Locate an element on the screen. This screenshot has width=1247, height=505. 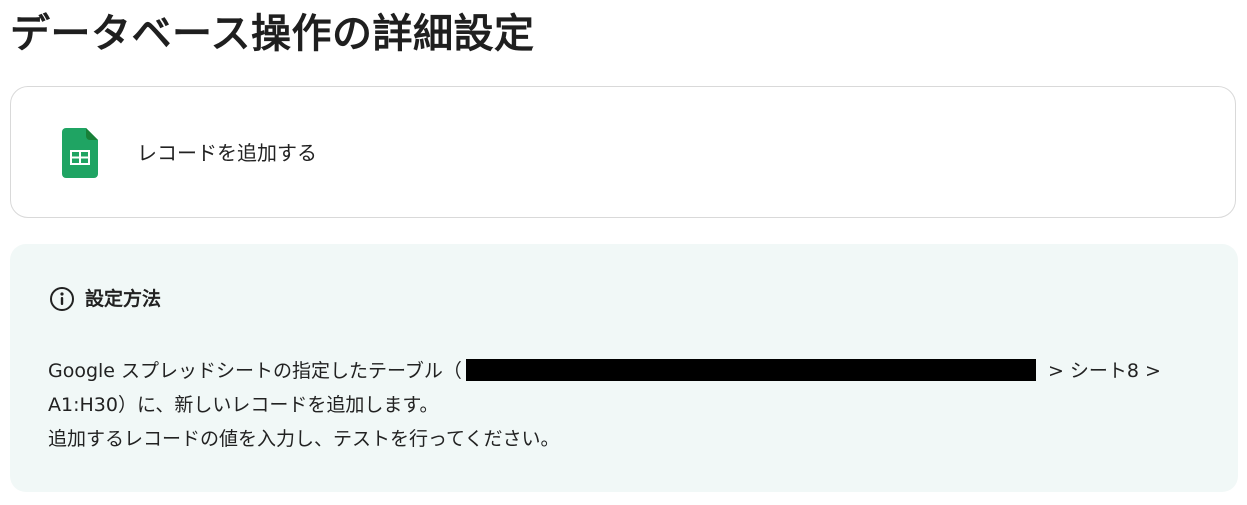
google-sheets-icon is located at coordinates (80, 153).